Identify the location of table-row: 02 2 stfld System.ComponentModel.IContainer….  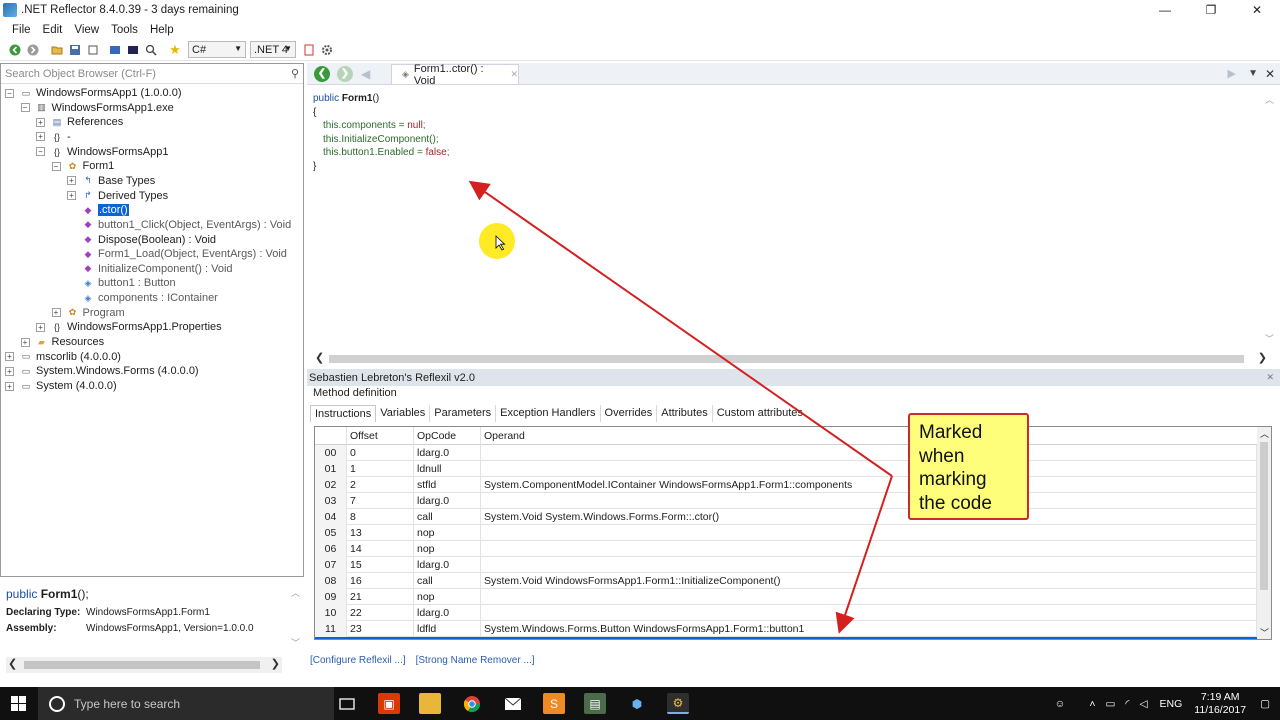
(786, 485).